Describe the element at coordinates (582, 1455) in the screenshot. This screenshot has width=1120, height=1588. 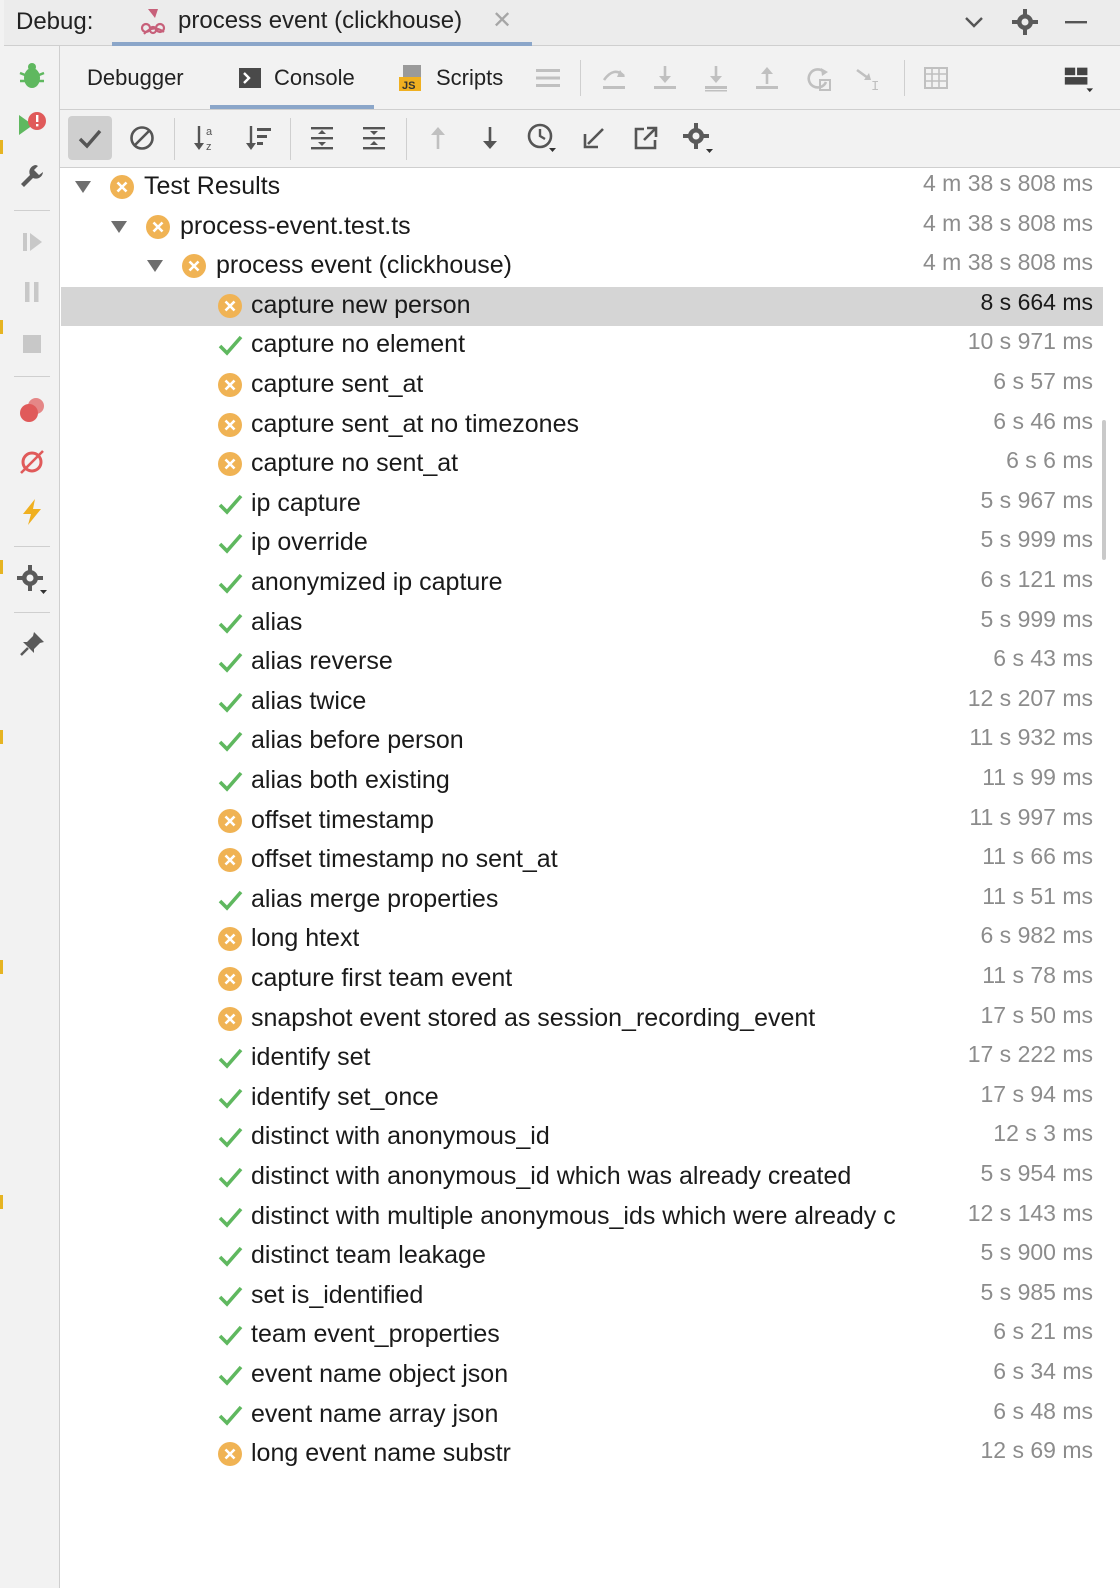
I see `test-row: long event name substr 12 s 69 ms` at that location.